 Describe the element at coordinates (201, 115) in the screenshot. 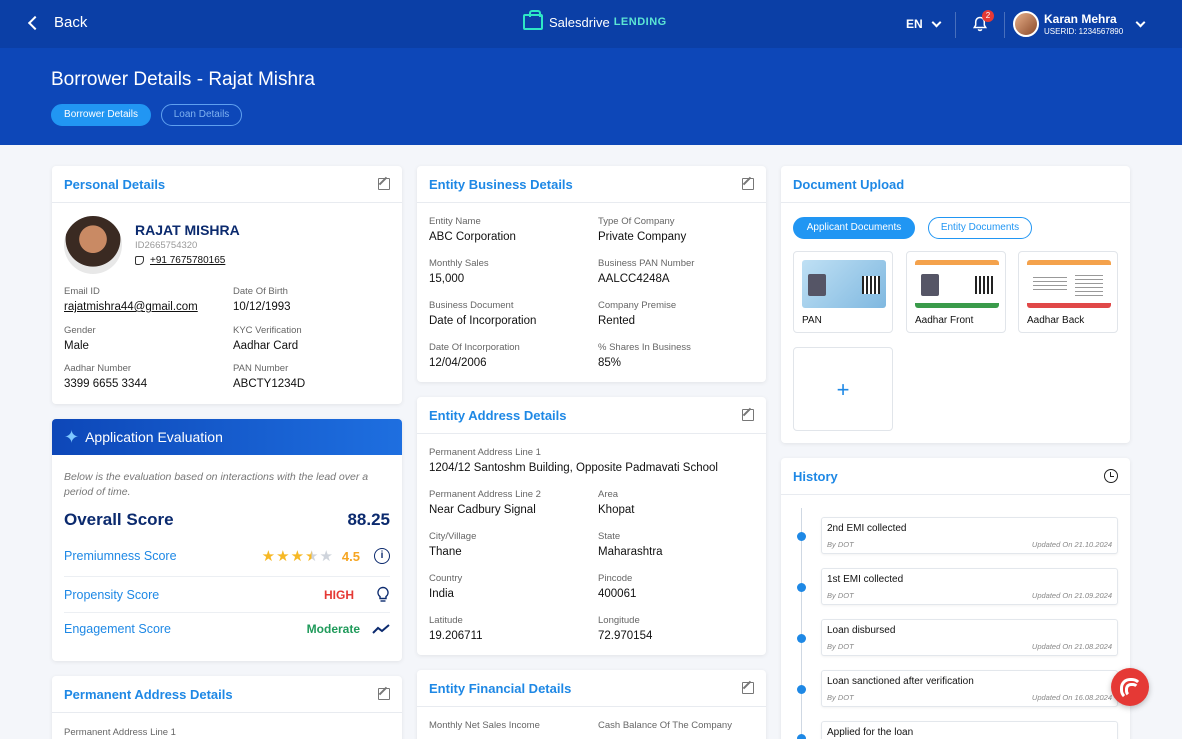

I see `tab-loan-details: Loan Details` at that location.